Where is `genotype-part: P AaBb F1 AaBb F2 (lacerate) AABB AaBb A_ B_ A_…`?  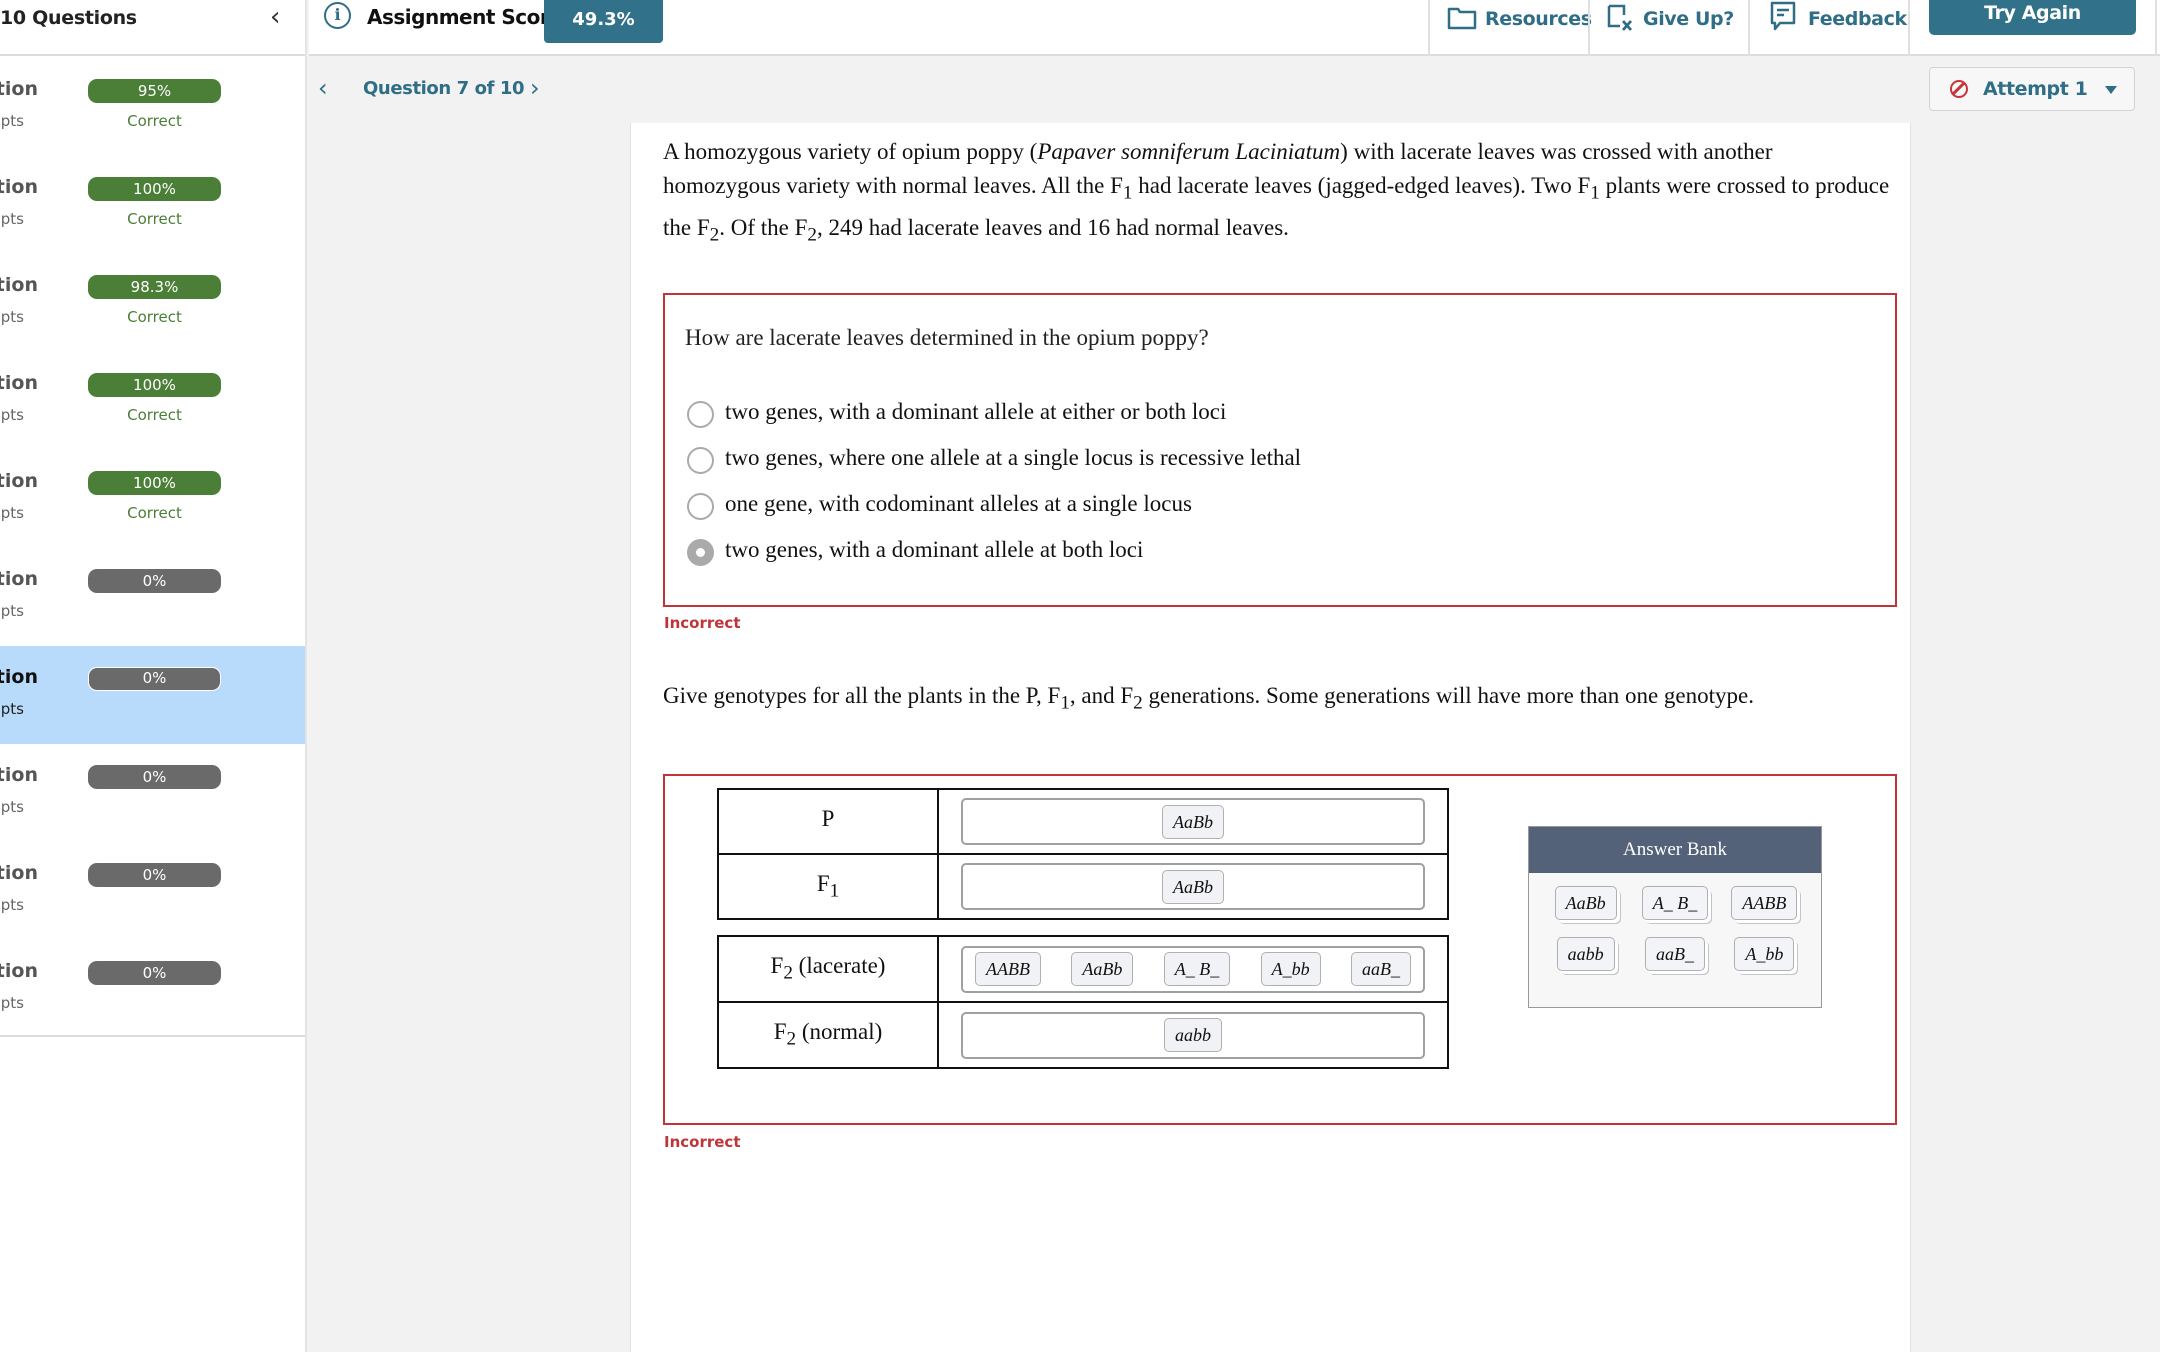
genotype-part: P AaBb F1 AaBb F2 (lacerate) AABB AaBb A_ B_ A_… is located at coordinates (1280, 949).